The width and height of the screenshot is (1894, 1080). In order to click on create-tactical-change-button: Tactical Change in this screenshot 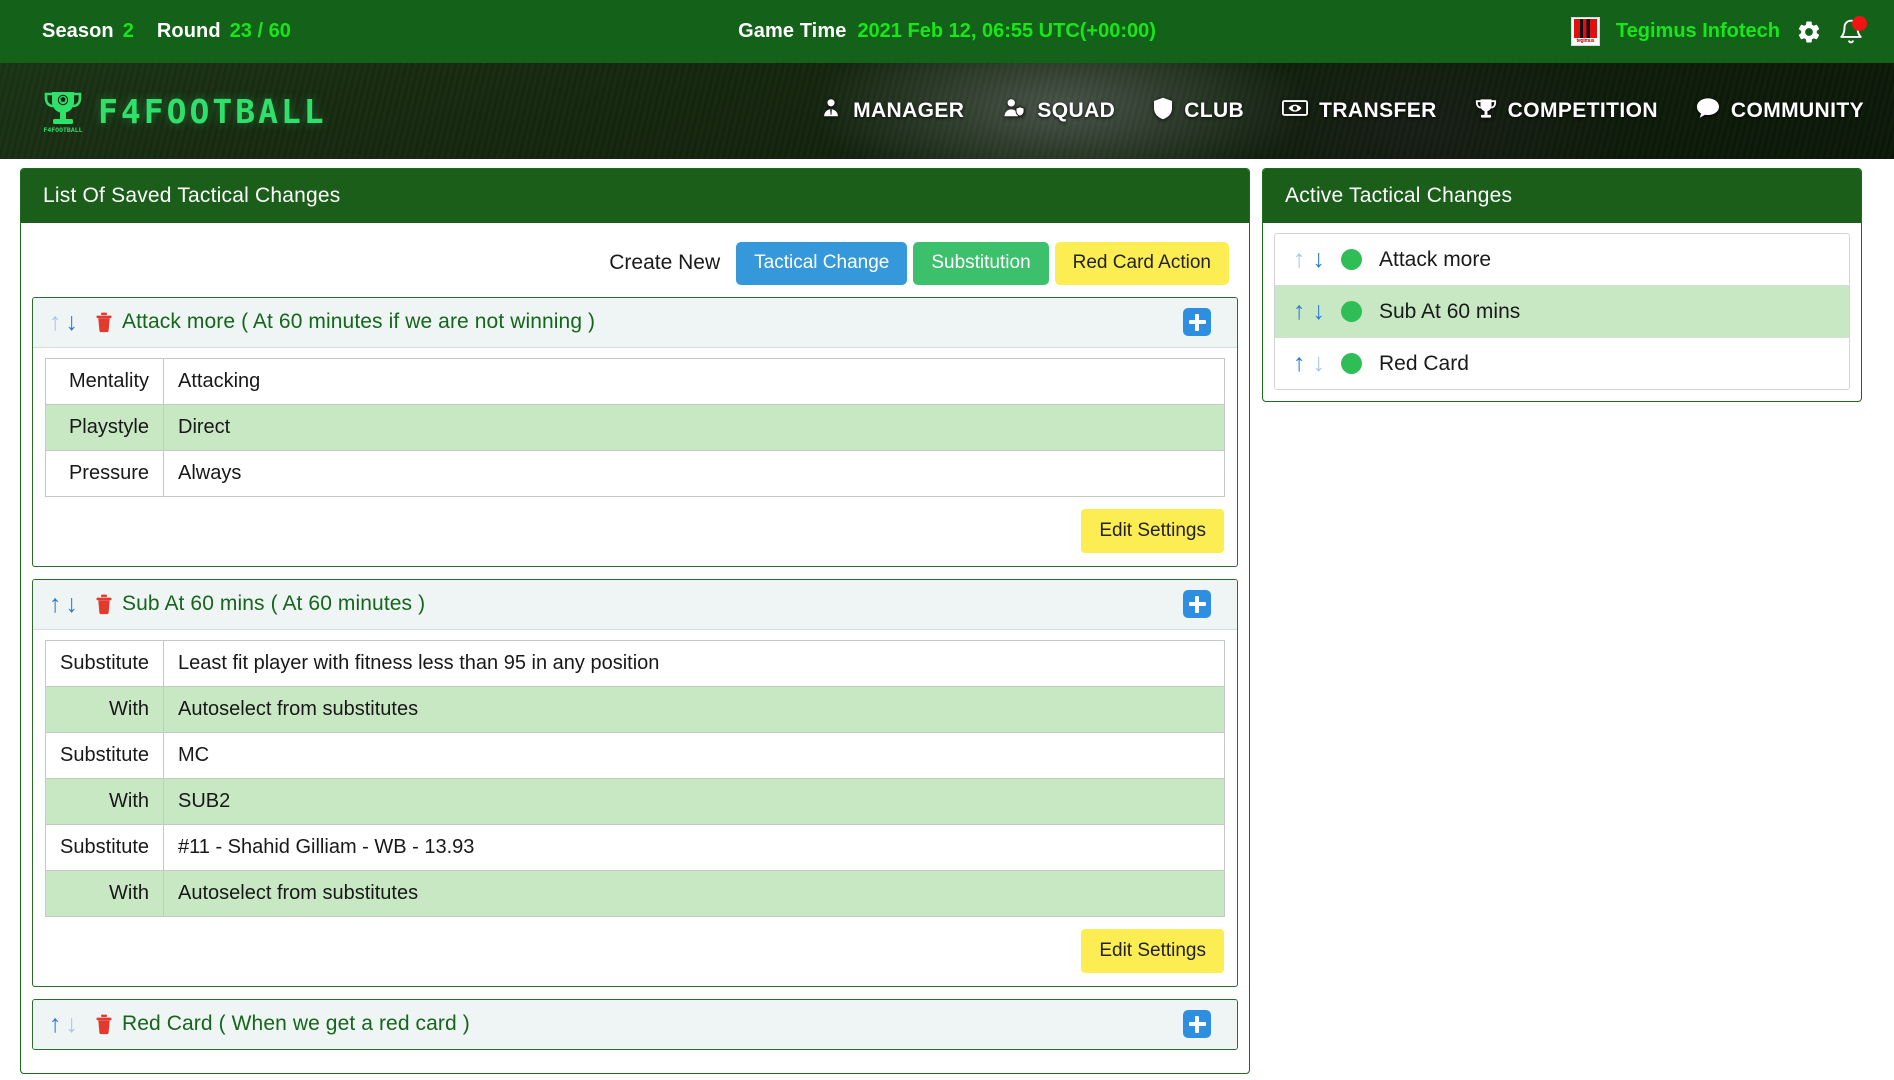, I will do `click(822, 263)`.